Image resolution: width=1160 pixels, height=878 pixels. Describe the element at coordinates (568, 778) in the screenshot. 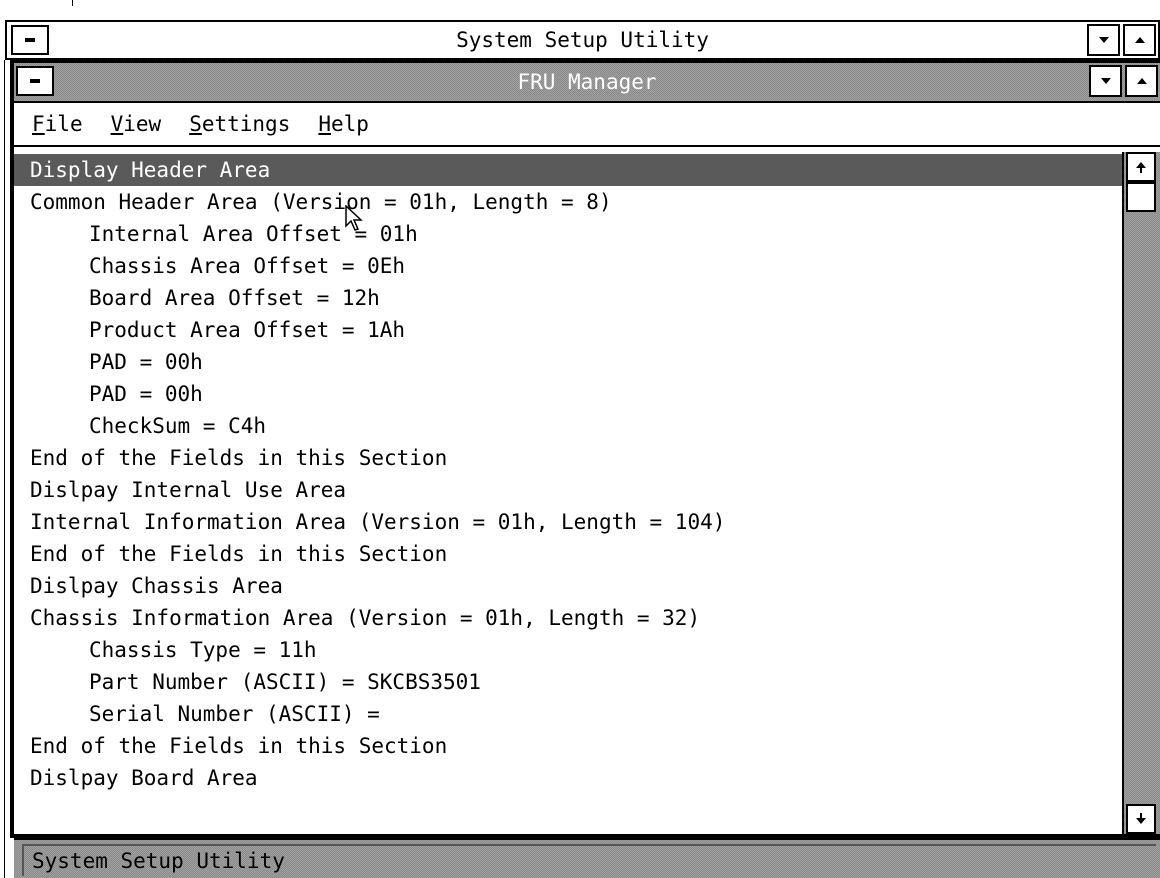

I see `list-item: Dislpay Board Area` at that location.